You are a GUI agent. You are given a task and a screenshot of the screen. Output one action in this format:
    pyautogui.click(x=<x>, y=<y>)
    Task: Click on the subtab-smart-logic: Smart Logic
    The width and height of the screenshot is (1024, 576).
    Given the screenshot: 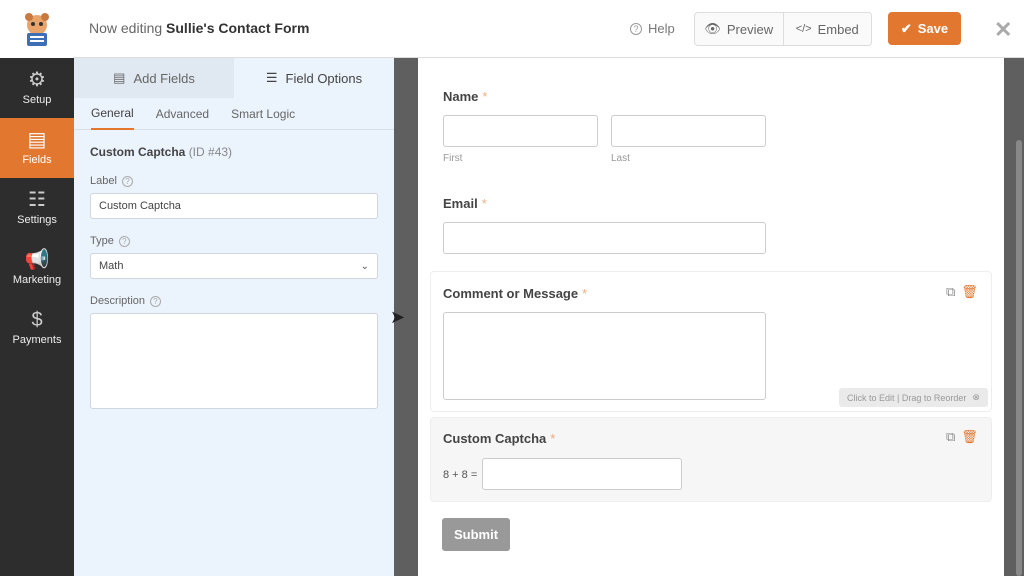 What is the action you would take?
    pyautogui.click(x=263, y=114)
    